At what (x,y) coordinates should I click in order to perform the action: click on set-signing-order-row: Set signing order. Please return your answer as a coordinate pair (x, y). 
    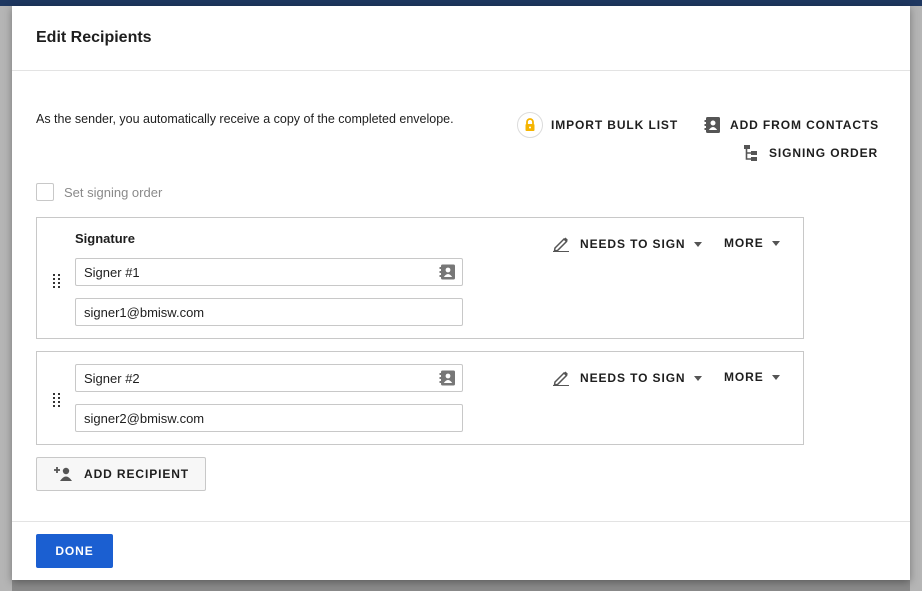
    Looking at the image, I should click on (99, 192).